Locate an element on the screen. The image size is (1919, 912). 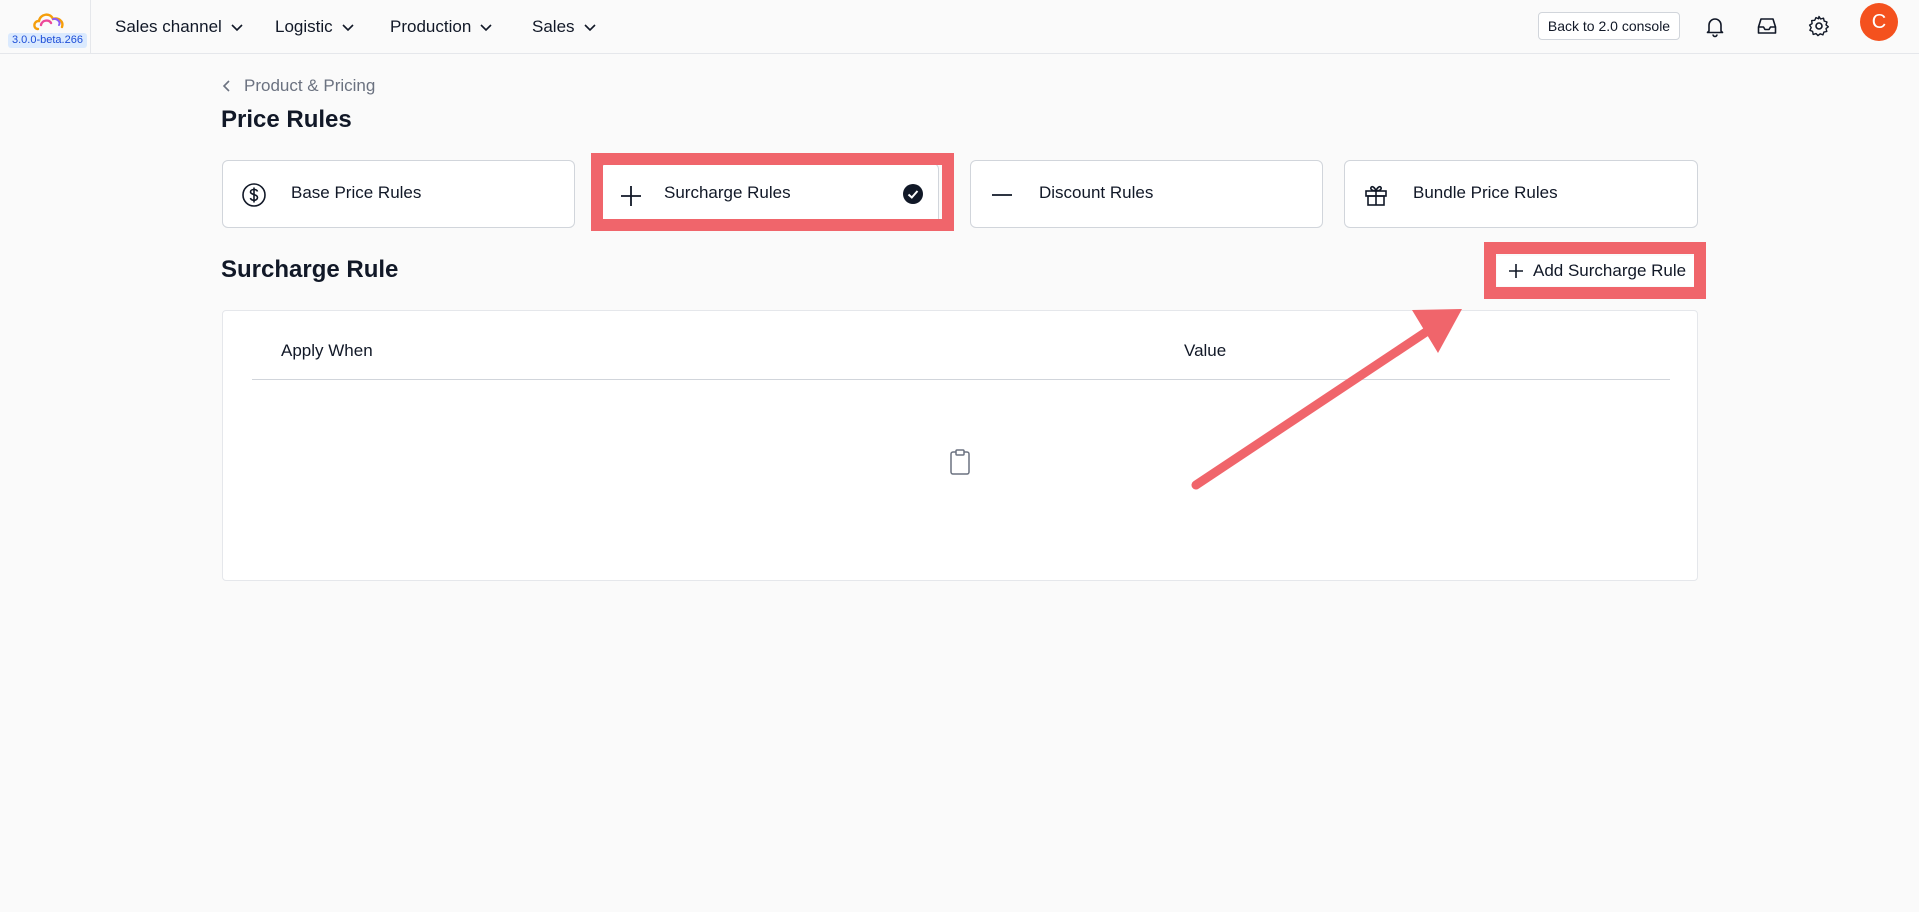
tab-label: Surcharge Rules is located at coordinates (727, 192).